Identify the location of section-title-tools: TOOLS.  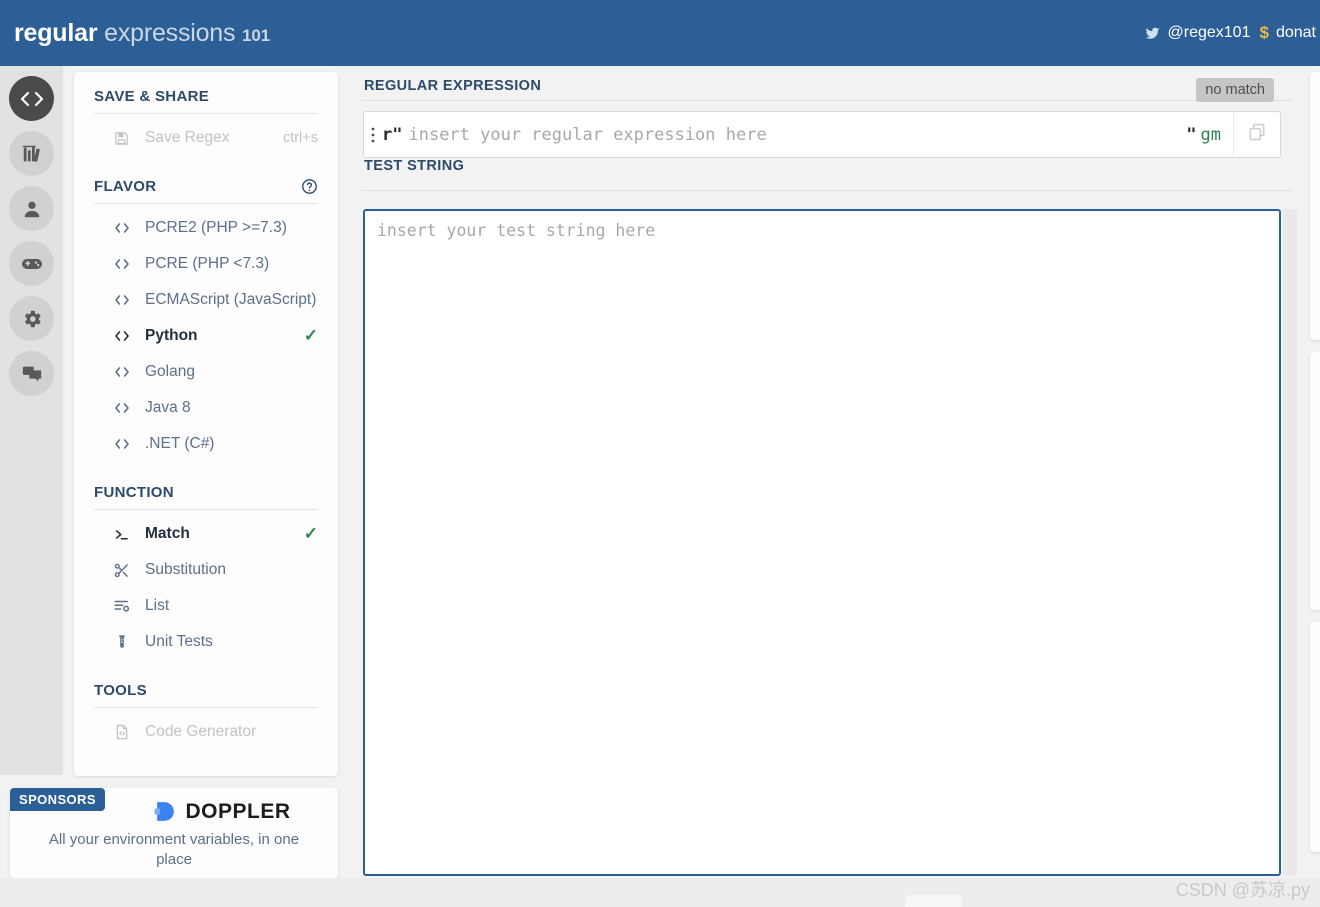
(206, 694).